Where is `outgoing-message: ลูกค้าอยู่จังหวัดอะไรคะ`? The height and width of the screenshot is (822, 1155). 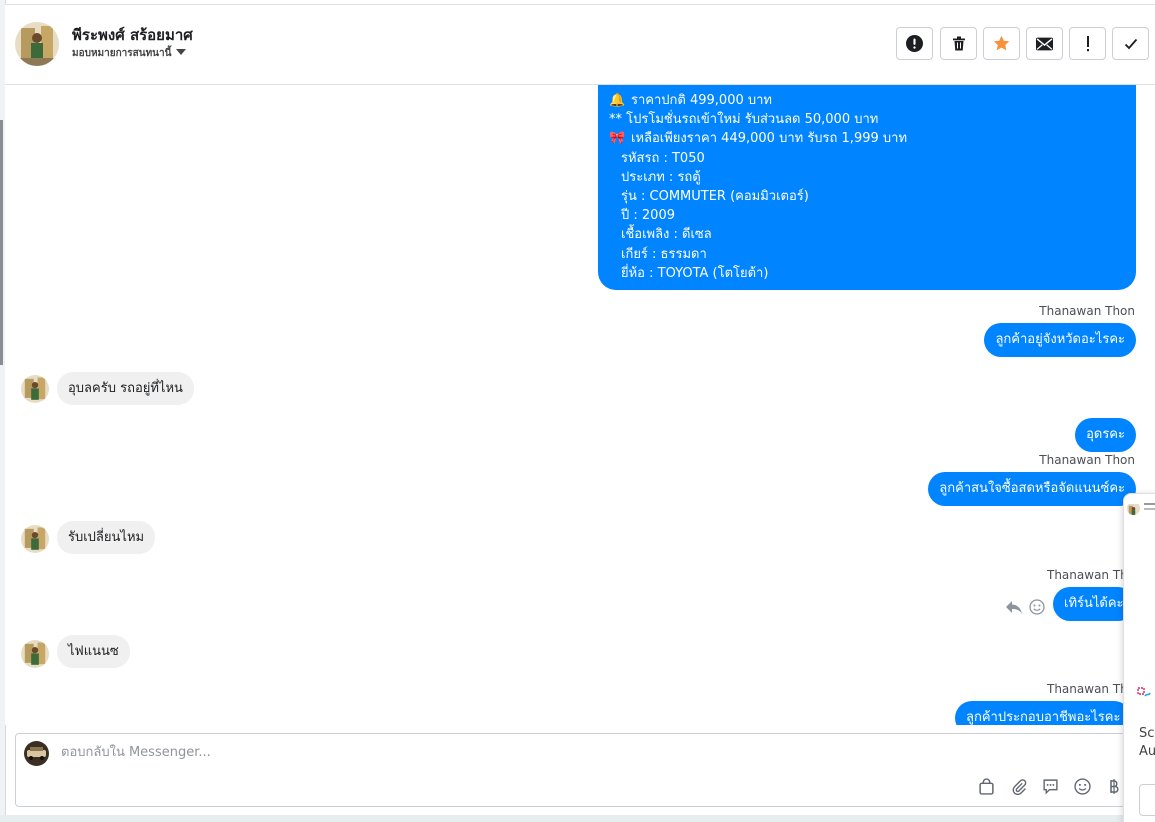 outgoing-message: ลูกค้าอยู่จังหวัดอะไรคะ is located at coordinates (1060, 340).